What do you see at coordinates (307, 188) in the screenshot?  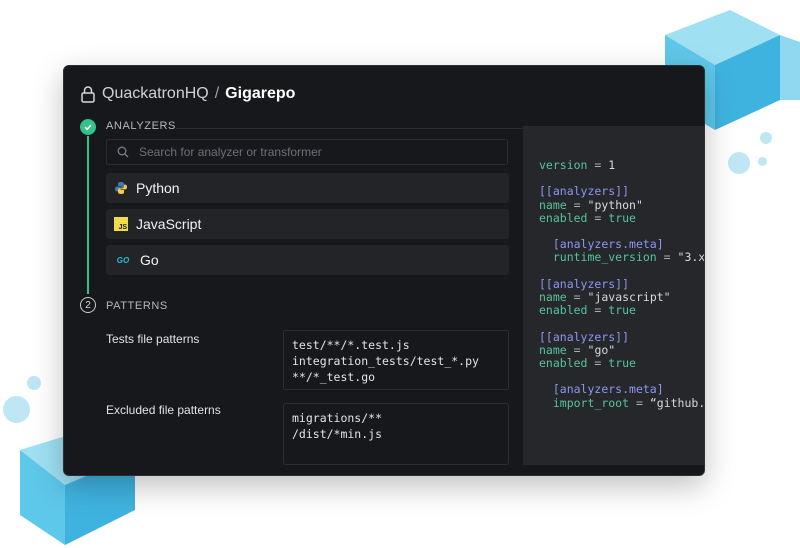 I see `analyzer-item-python: Python` at bounding box center [307, 188].